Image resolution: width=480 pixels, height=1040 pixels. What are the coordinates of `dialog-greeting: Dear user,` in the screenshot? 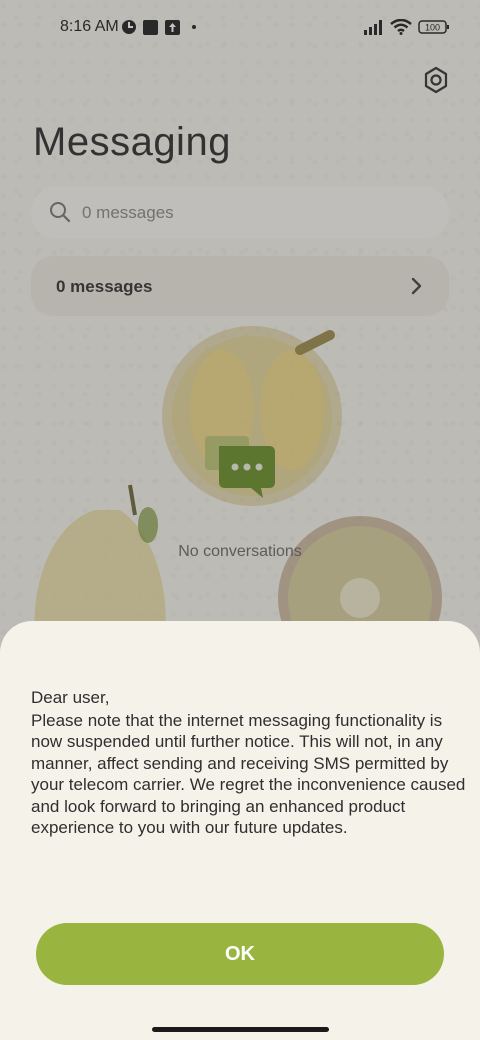 It's located at (70, 697).